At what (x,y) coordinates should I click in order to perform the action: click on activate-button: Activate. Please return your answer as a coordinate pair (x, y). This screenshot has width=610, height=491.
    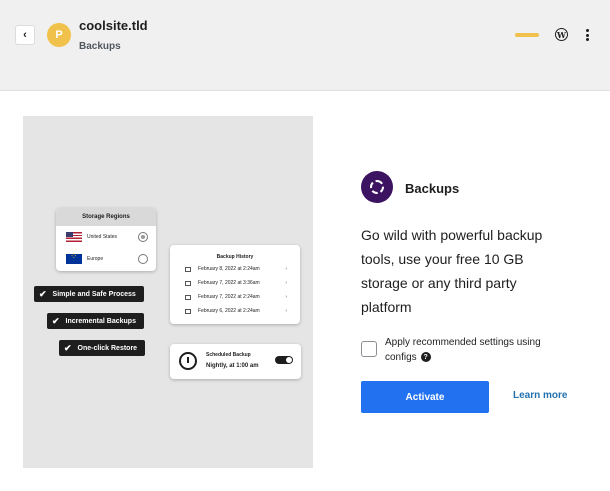
    Looking at the image, I should click on (425, 397).